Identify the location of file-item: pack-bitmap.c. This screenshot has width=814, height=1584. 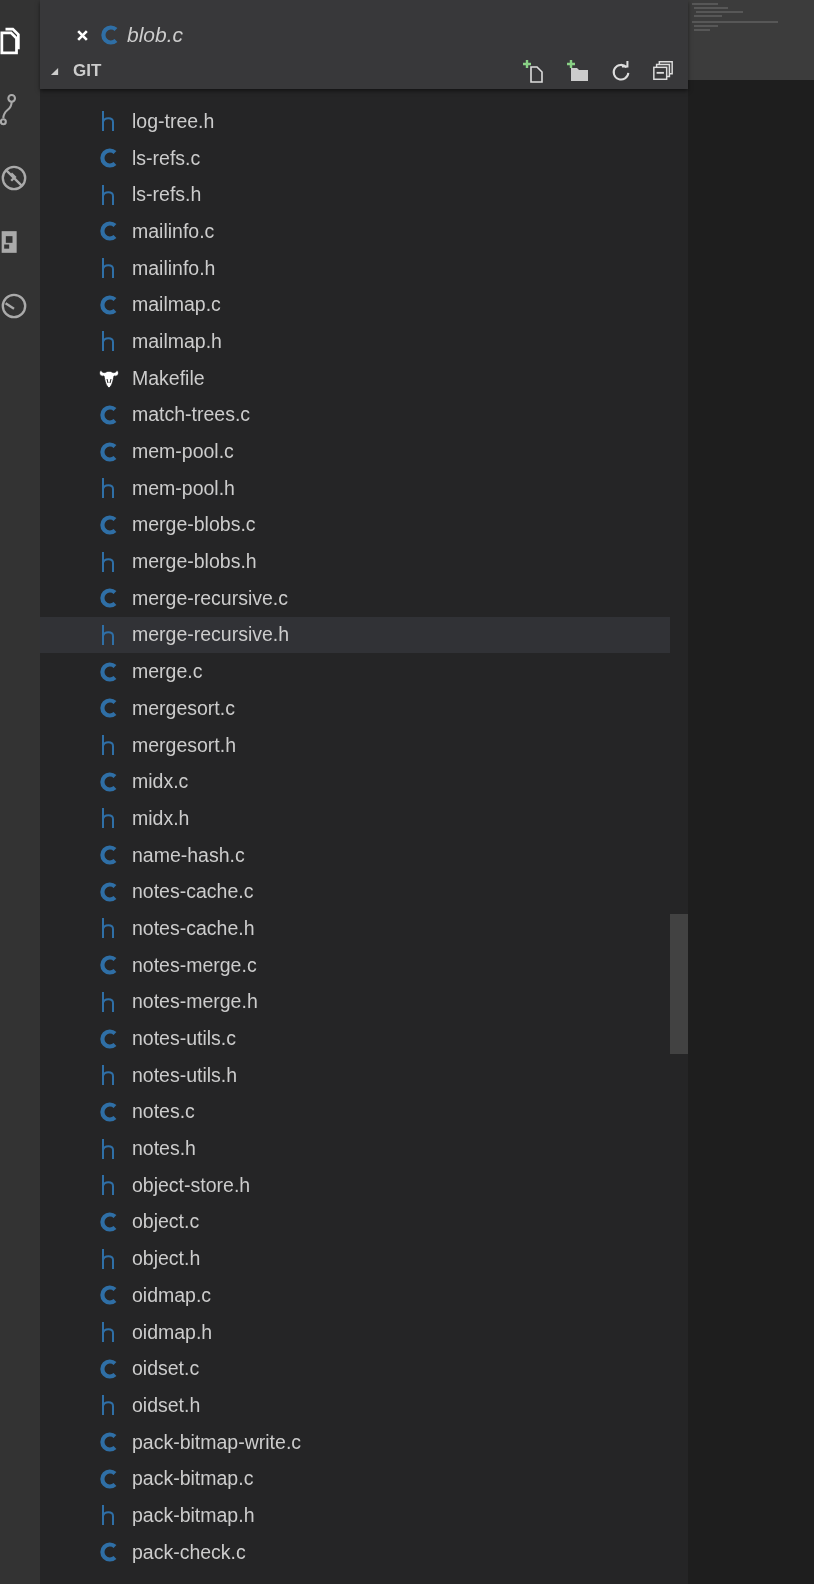
(355, 1479).